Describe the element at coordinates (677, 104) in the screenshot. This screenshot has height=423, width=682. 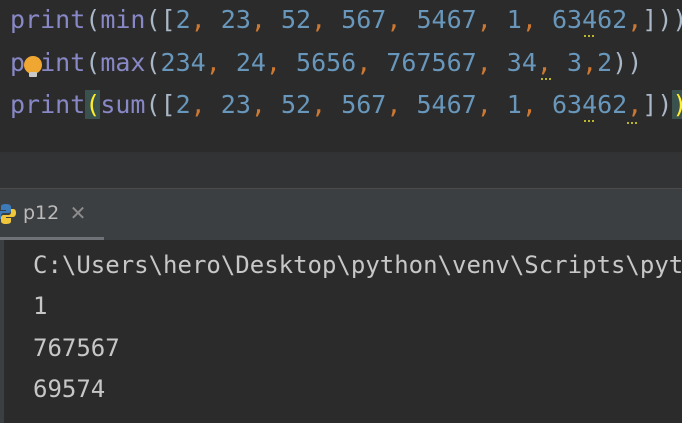
I see `code-token: )` at that location.